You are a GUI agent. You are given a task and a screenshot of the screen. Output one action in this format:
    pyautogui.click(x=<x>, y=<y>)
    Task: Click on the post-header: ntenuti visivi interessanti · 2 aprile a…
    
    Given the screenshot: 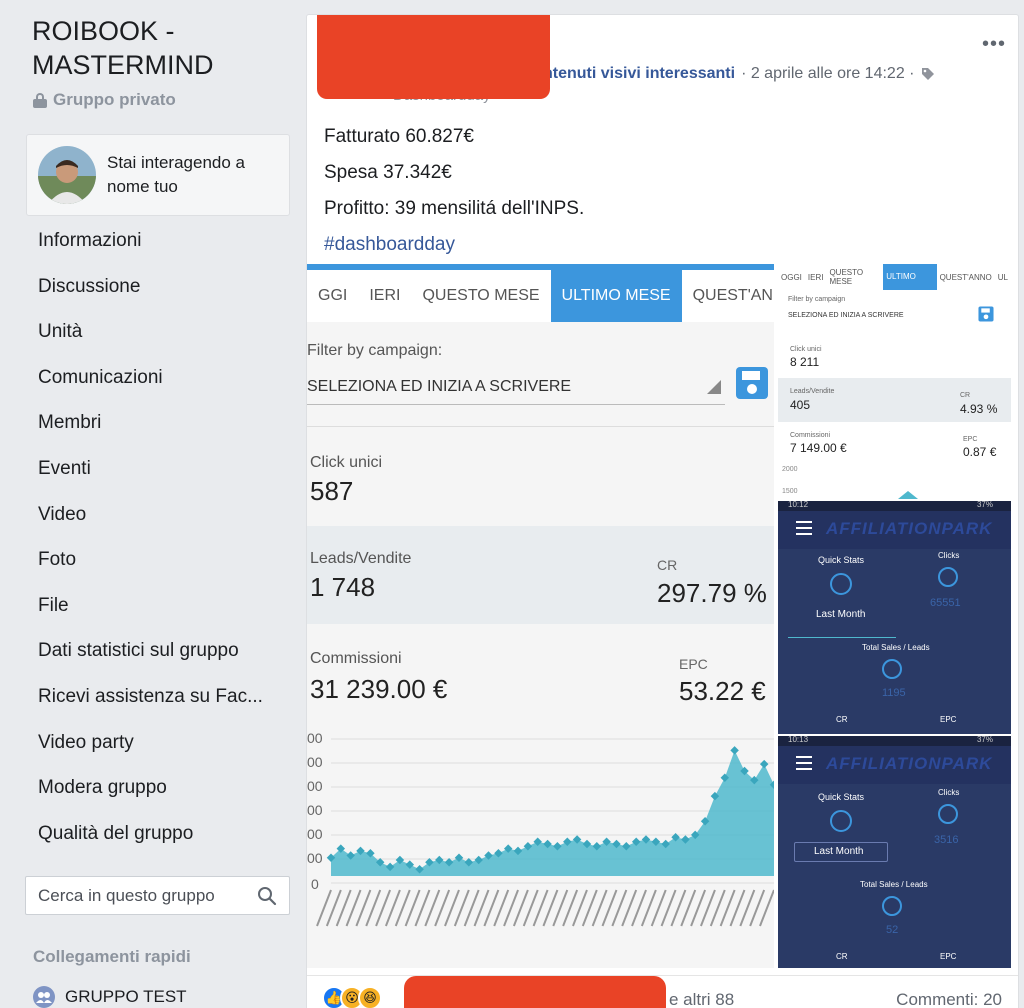 What is the action you would take?
    pyautogui.click(x=739, y=74)
    